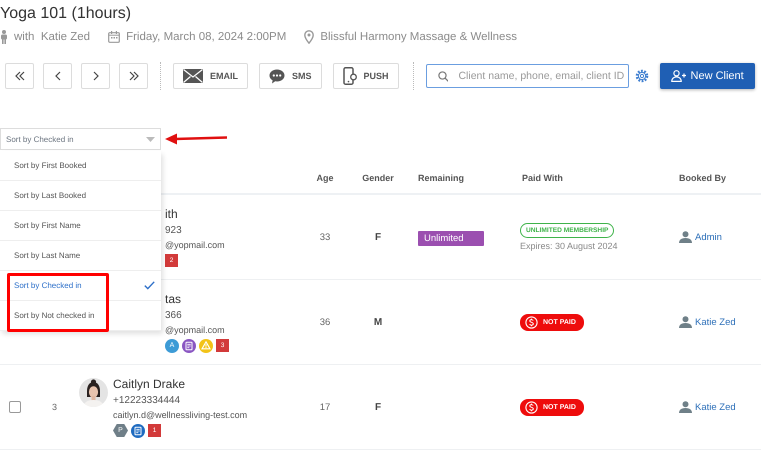  What do you see at coordinates (378, 322) in the screenshot?
I see `gender-value: M` at bounding box center [378, 322].